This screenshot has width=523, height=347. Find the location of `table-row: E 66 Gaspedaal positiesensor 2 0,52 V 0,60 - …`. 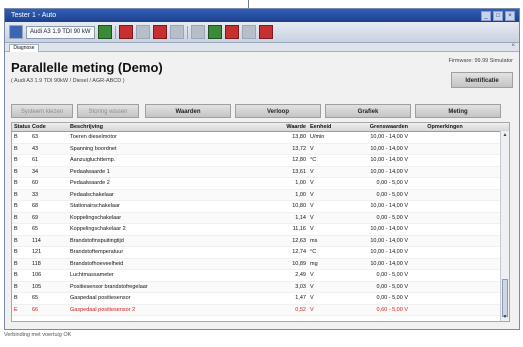

table-row: E 66 Gaspedaal positiesensor 2 0,52 V 0,60 - … is located at coordinates (260, 310).